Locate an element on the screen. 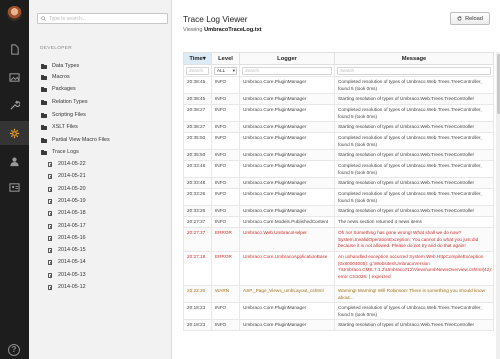 The height and width of the screenshot is (359, 500). avatar is located at coordinates (14, 13).